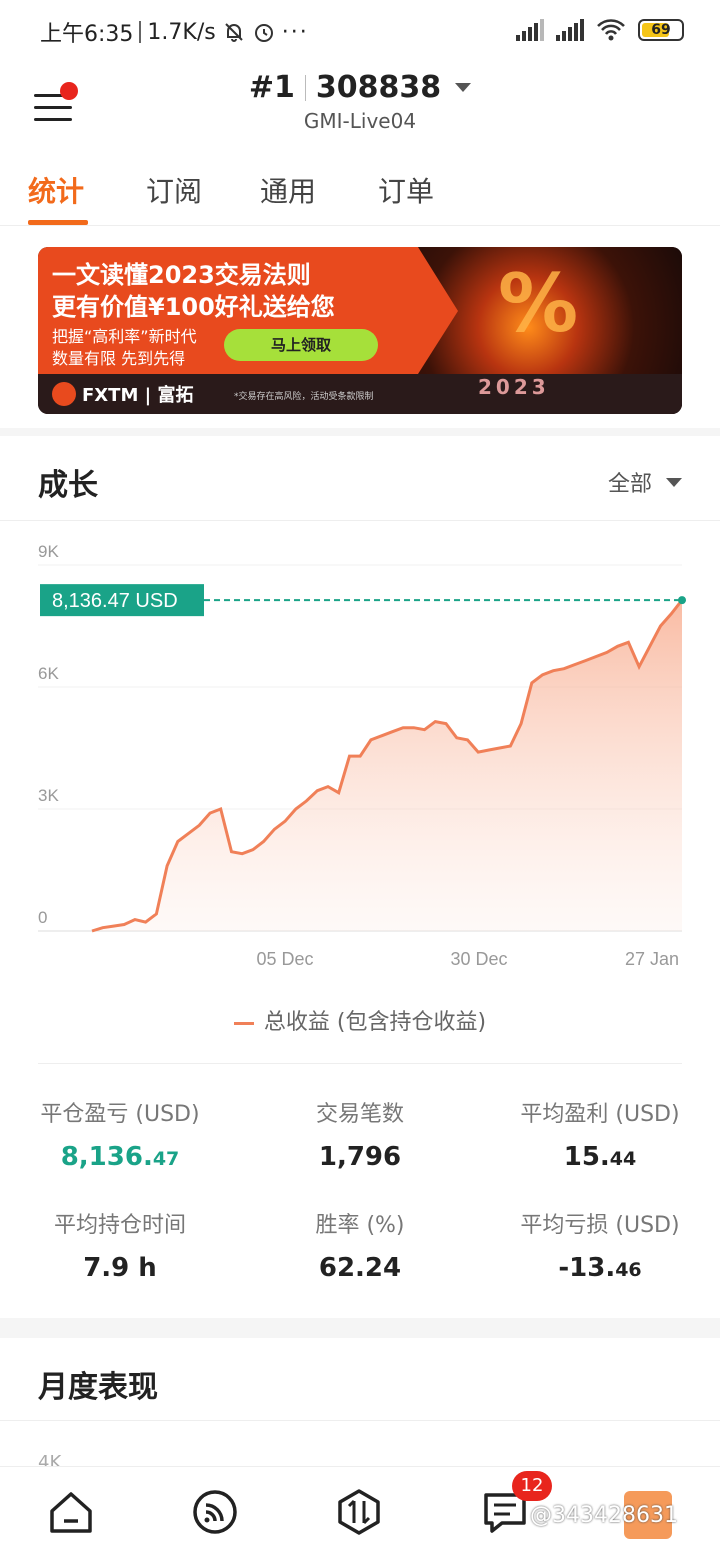 This screenshot has width=720, height=1560. I want to click on account-rank: #1, so click(271, 87).